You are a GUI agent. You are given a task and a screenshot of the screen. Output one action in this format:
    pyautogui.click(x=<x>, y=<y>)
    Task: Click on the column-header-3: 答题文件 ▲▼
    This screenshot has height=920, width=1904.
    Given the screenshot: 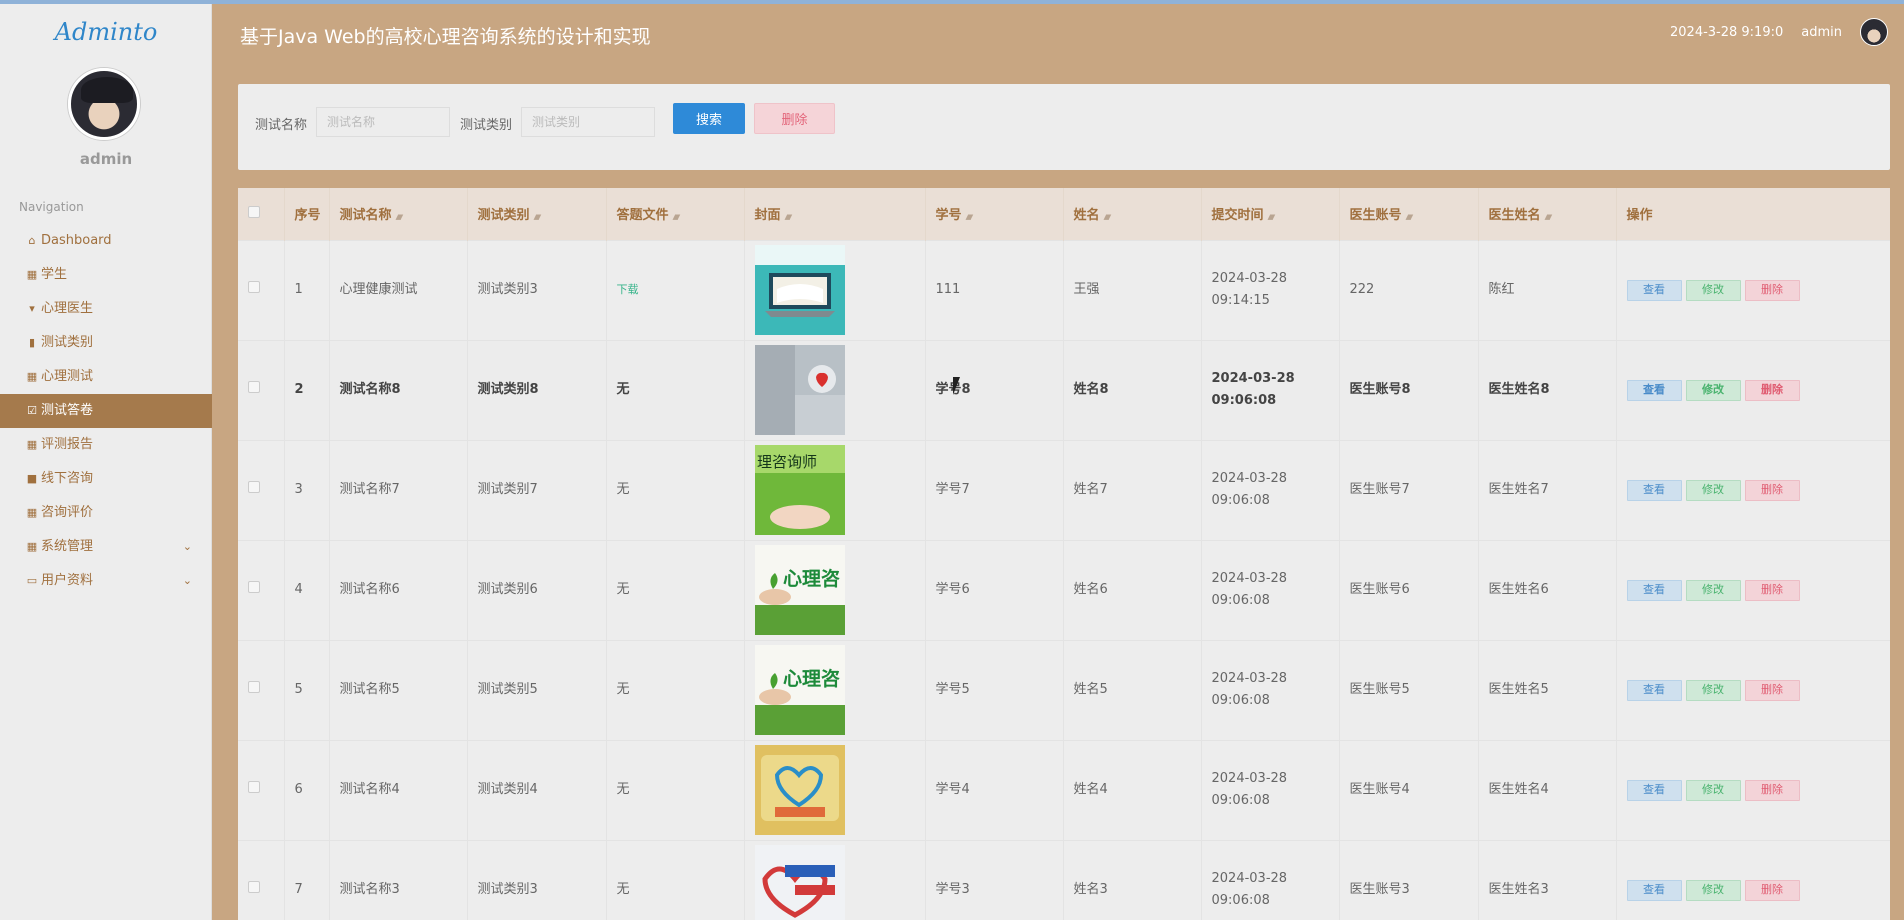 What is the action you would take?
    pyautogui.click(x=675, y=214)
    